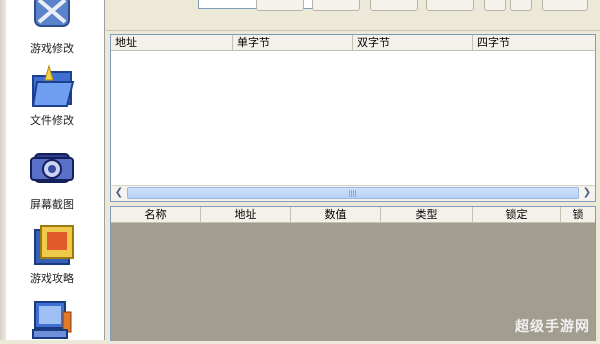  I want to click on column-header-byte: 单字节, so click(293, 42).